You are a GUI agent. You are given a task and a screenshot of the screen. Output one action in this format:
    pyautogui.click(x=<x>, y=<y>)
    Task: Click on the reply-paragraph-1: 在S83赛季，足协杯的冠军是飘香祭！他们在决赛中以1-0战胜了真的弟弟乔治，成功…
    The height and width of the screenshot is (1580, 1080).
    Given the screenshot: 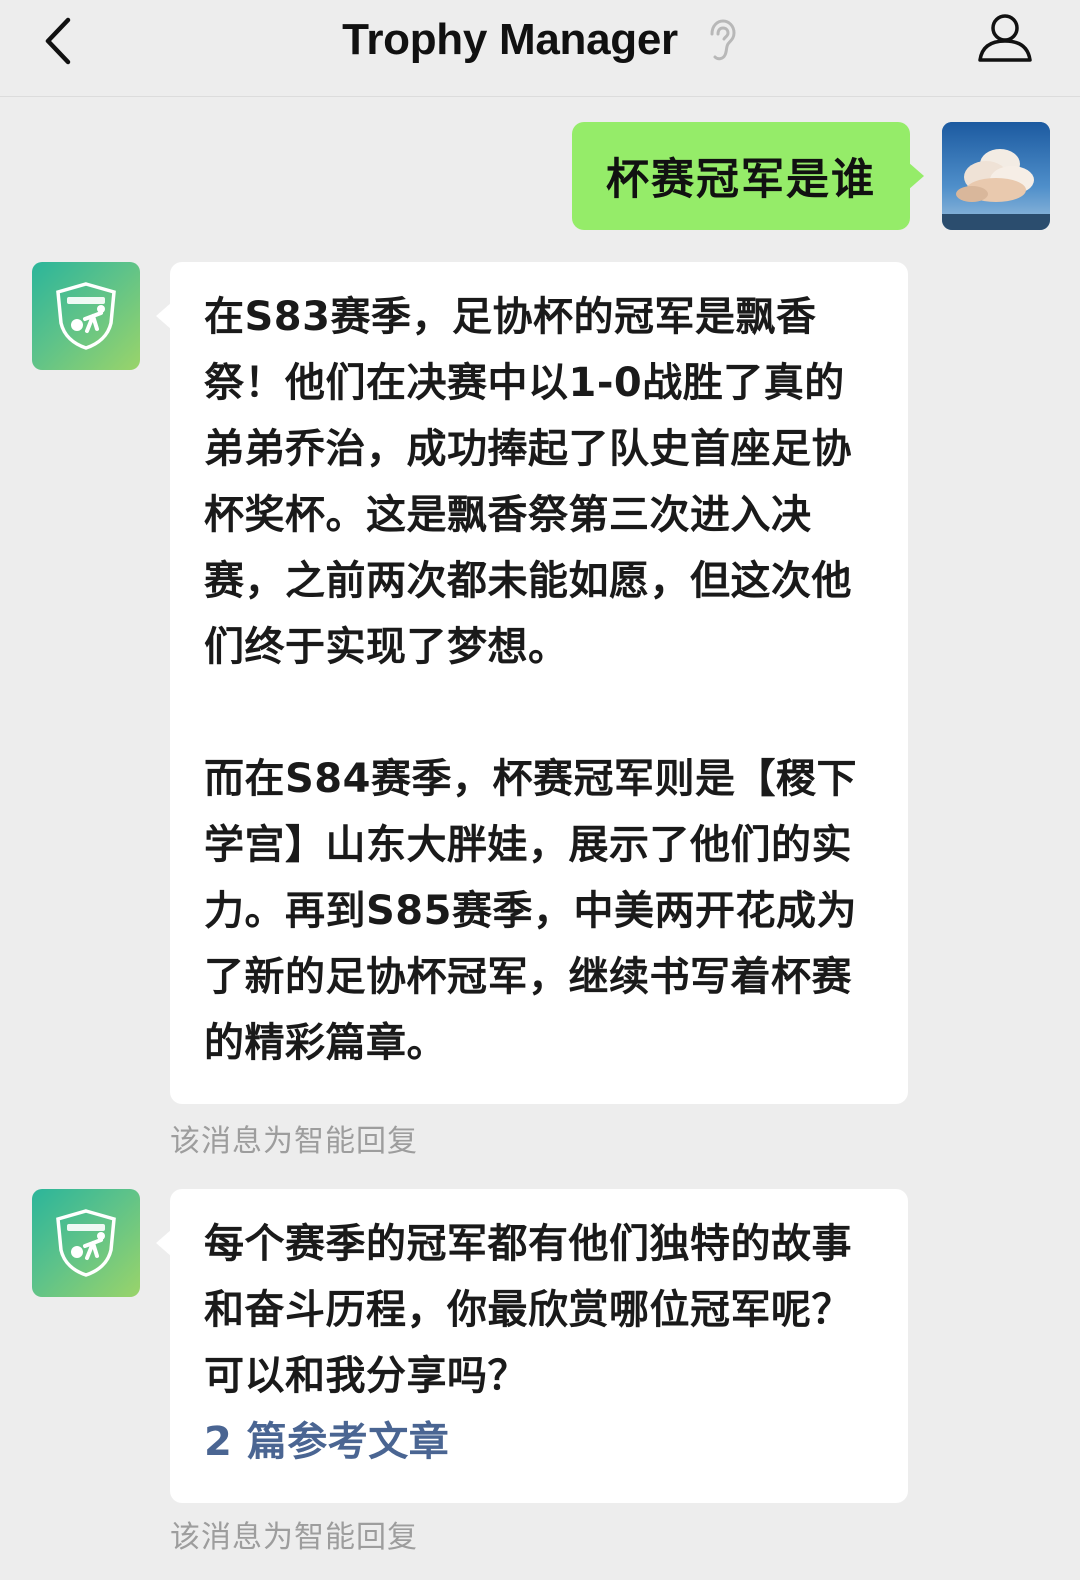 What is the action you would take?
    pyautogui.click(x=528, y=482)
    